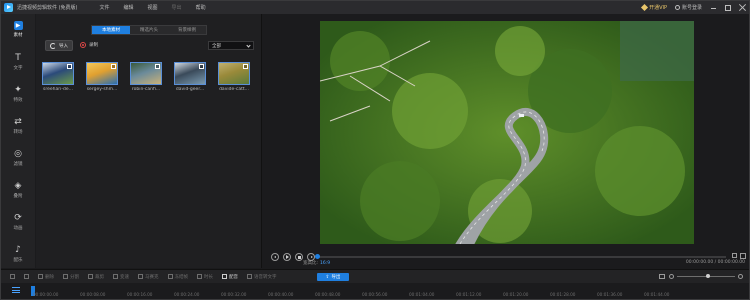  What do you see at coordinates (233, 277) in the screenshot?
I see `tool-label: 配音` at bounding box center [233, 277].